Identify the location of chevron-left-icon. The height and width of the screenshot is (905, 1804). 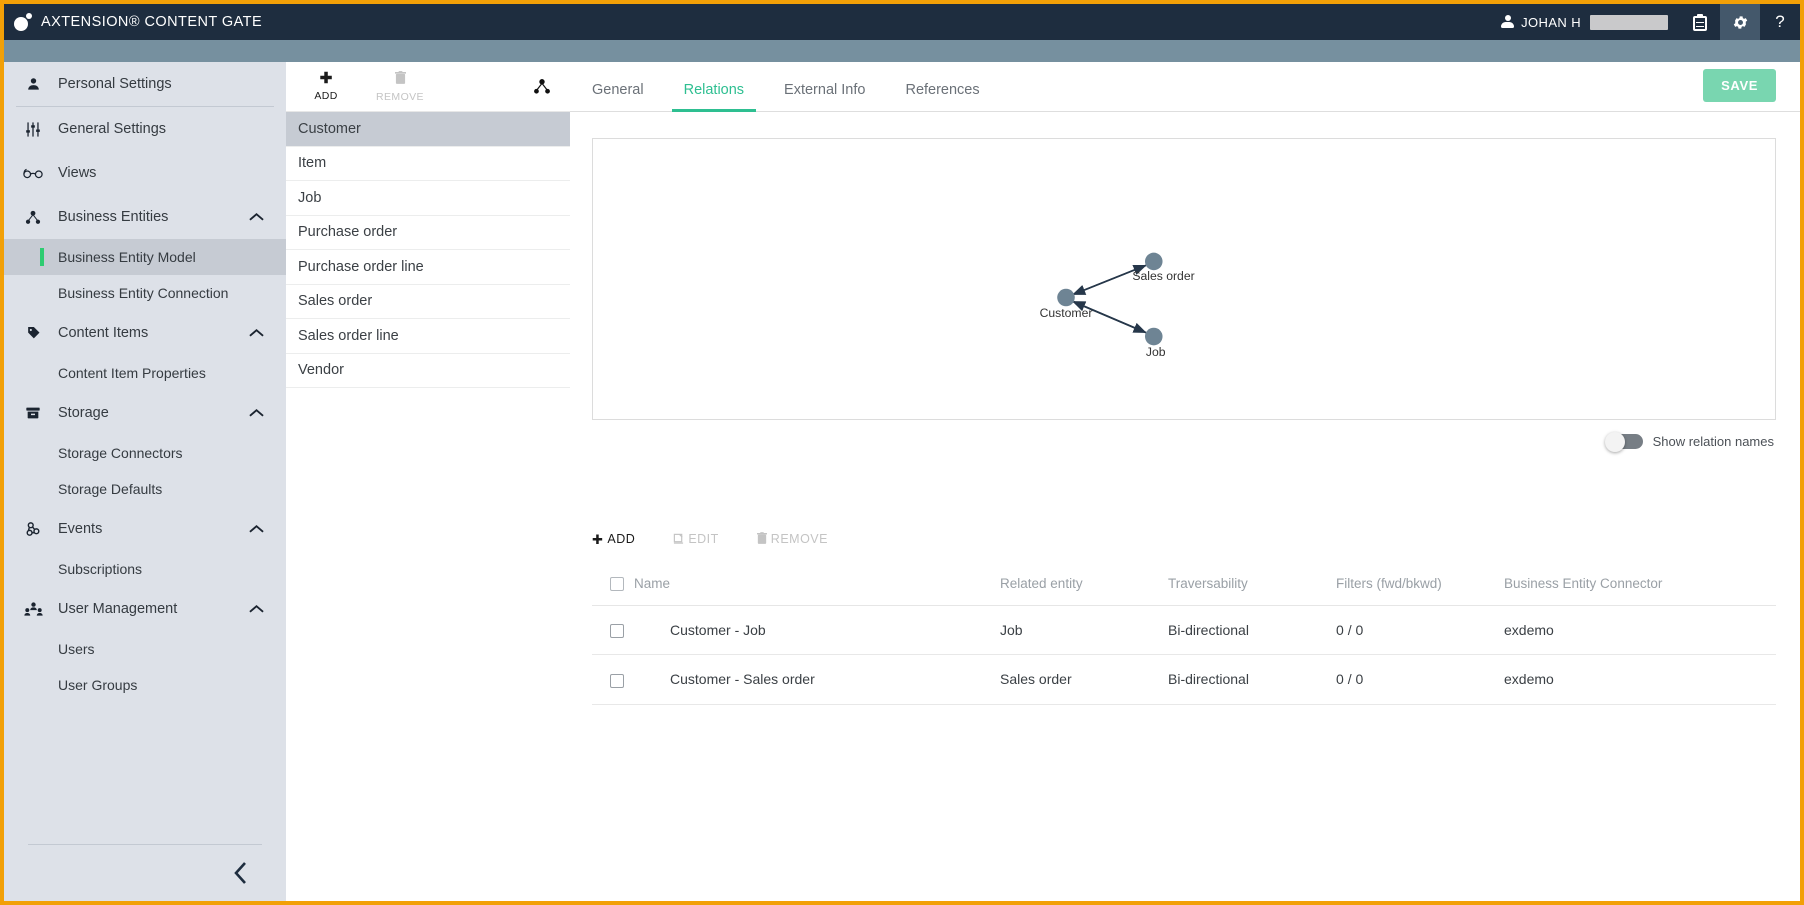
(240, 873).